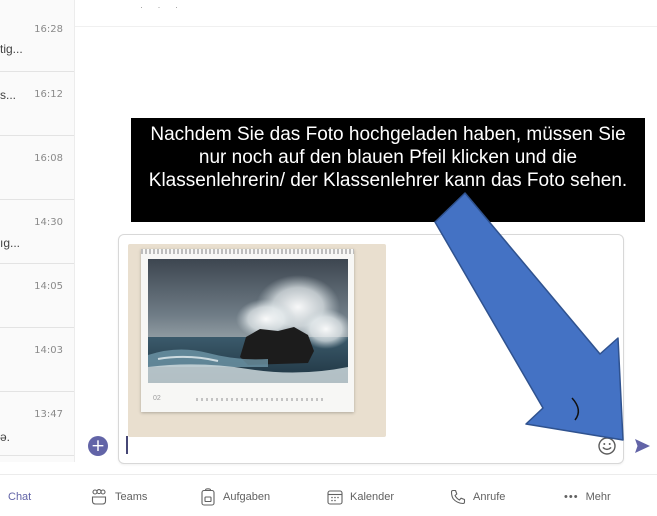 The width and height of the screenshot is (657, 516). I want to click on calendar-spiral, so click(247, 251).